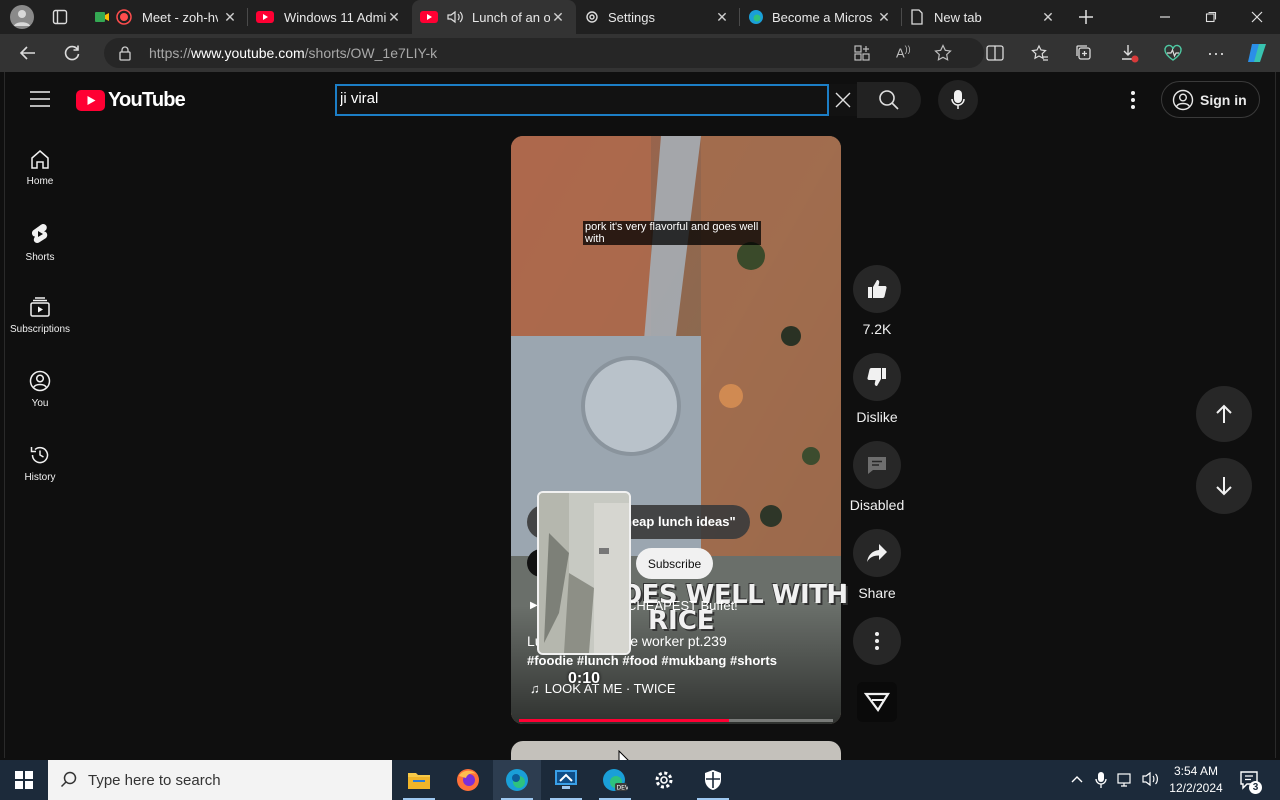 The width and height of the screenshot is (1280, 800). I want to click on tab-become-microsoft: Become a Microsof ✕, so click(821, 17).